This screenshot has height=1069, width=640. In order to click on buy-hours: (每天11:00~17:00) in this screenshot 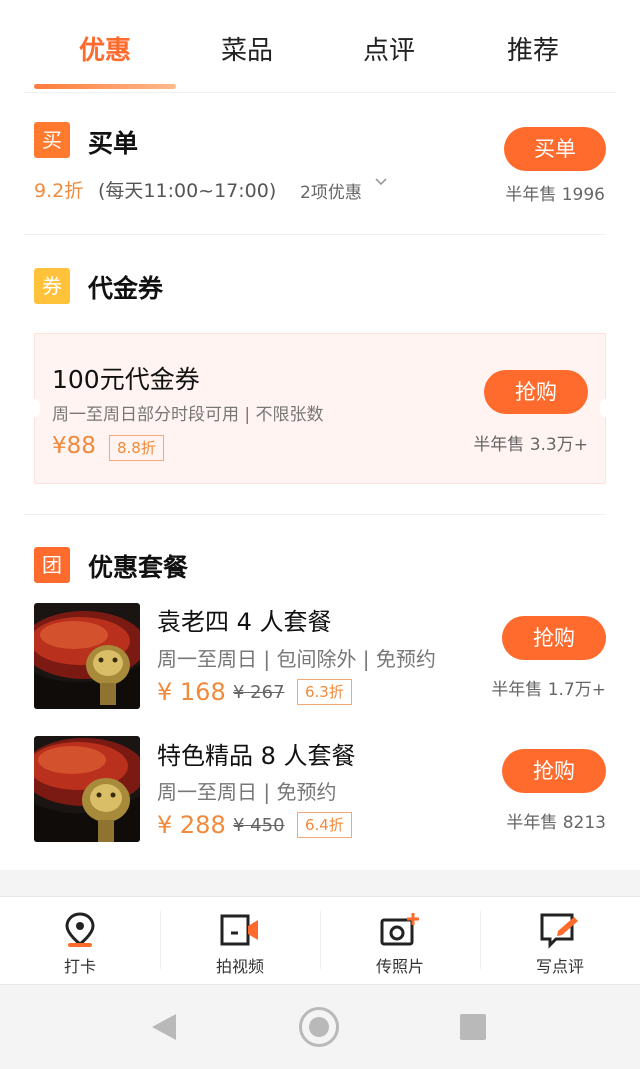, I will do `click(187, 191)`.